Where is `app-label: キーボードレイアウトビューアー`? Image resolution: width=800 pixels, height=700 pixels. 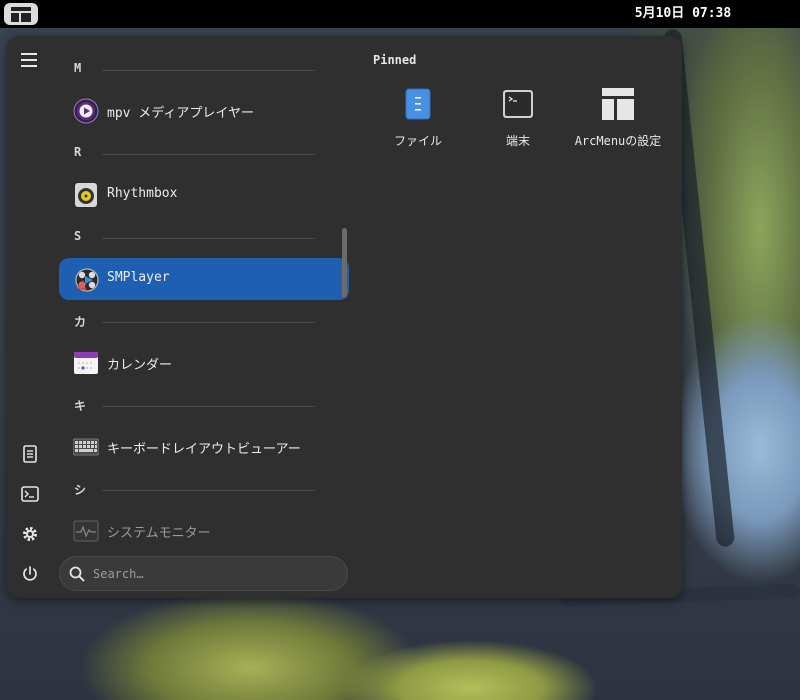 app-label: キーボードレイアウトビューアー is located at coordinates (204, 449).